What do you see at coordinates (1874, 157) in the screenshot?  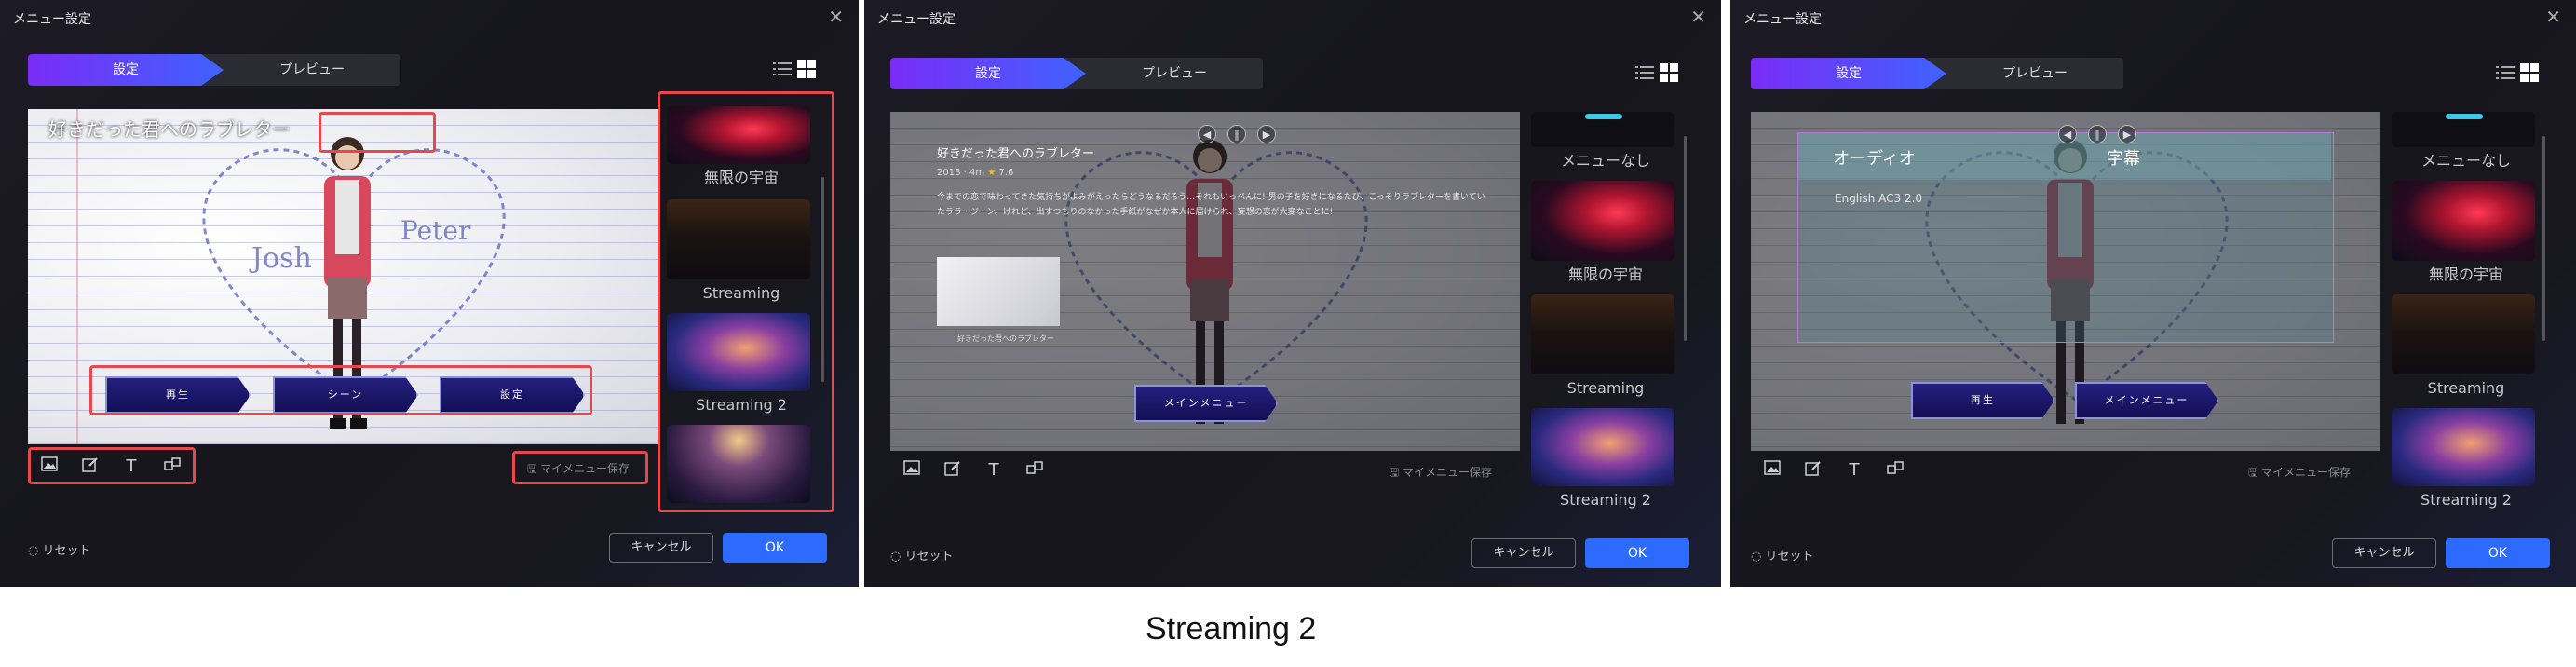 I see `audio-label: オーディオ` at bounding box center [1874, 157].